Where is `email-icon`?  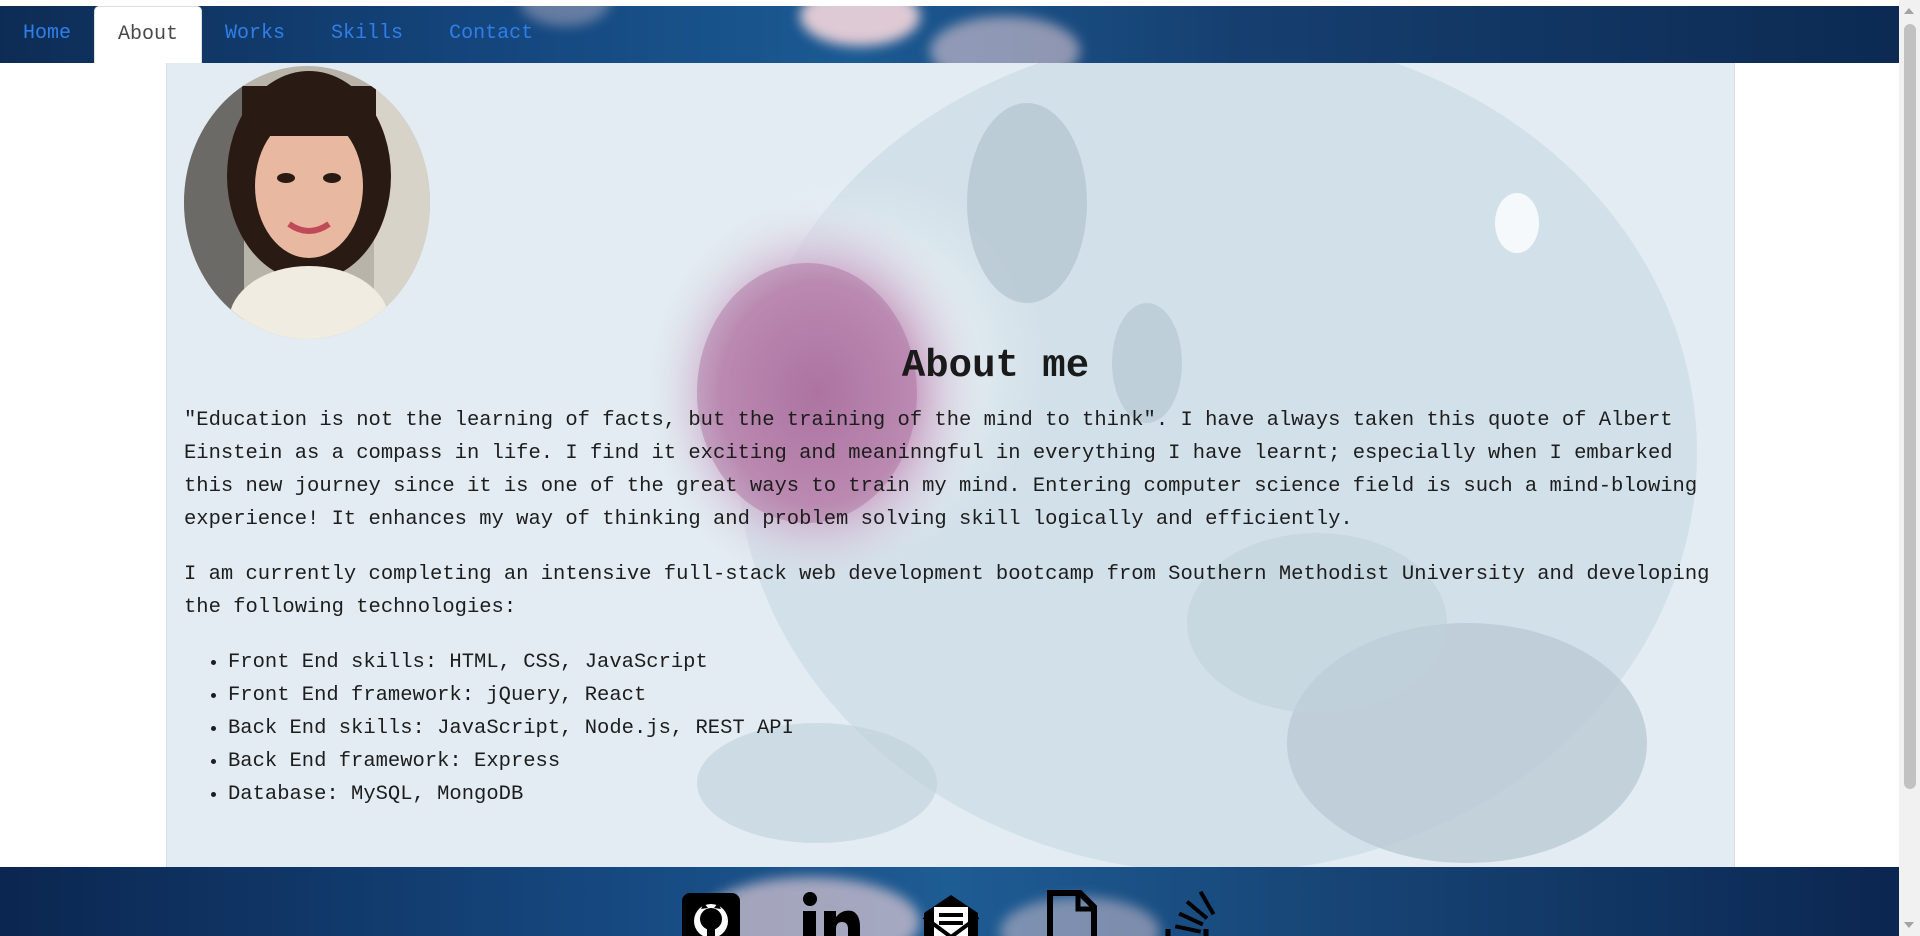 email-icon is located at coordinates (951, 912).